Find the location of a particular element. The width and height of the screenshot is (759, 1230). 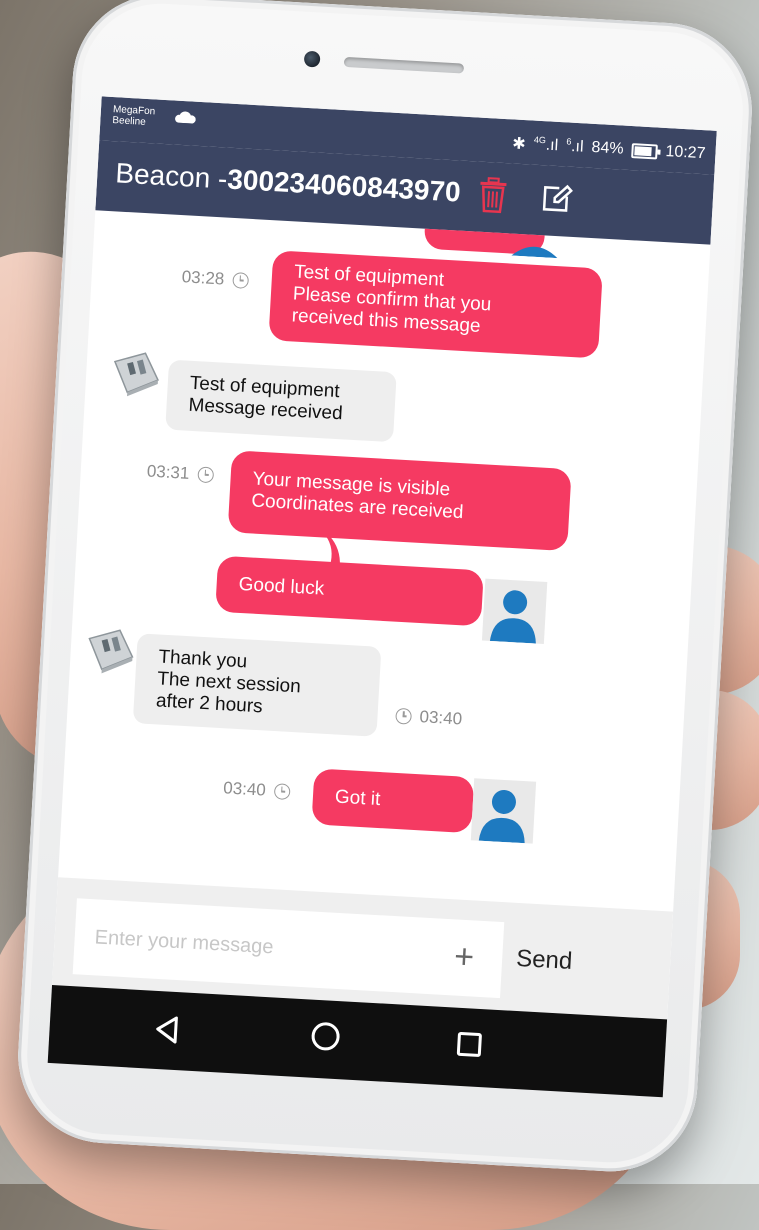

battery-icon is located at coordinates (644, 151).